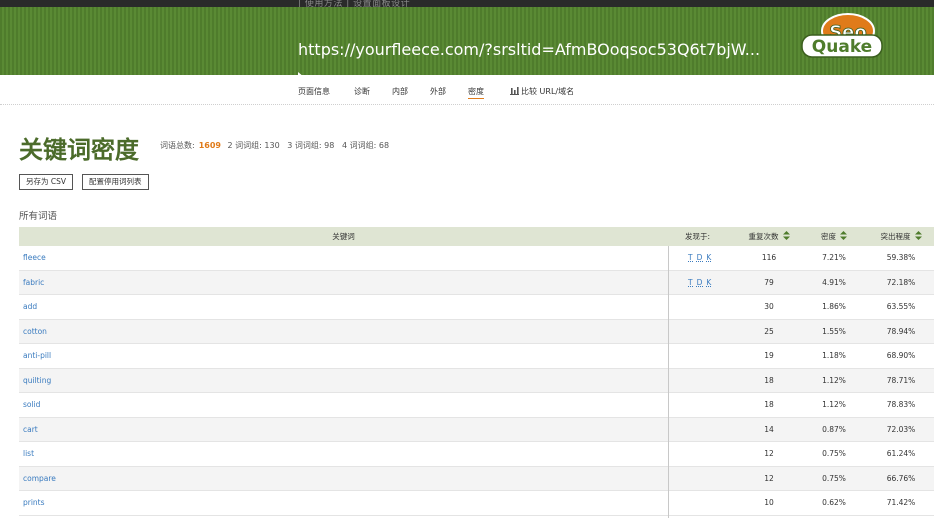 Image resolution: width=934 pixels, height=518 pixels. What do you see at coordinates (467, 4) in the screenshot?
I see `top-strip: | 使用方法 | 设置面板设计` at bounding box center [467, 4].